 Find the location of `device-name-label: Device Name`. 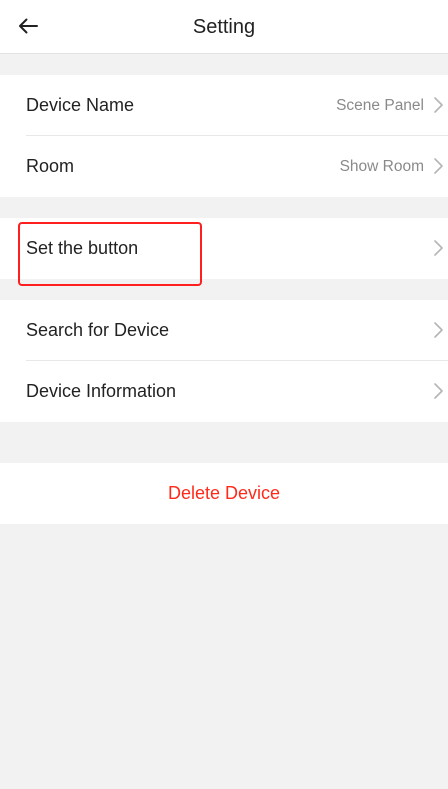

device-name-label: Device Name is located at coordinates (80, 105).